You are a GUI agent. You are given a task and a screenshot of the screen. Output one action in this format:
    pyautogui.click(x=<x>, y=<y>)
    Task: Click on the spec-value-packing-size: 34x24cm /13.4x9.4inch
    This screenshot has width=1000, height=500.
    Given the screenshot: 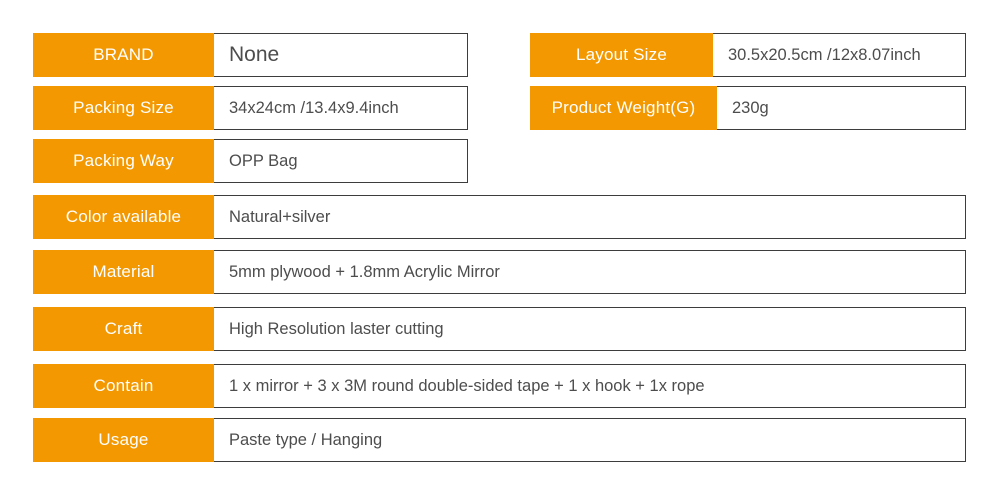 What is the action you would take?
    pyautogui.click(x=341, y=108)
    